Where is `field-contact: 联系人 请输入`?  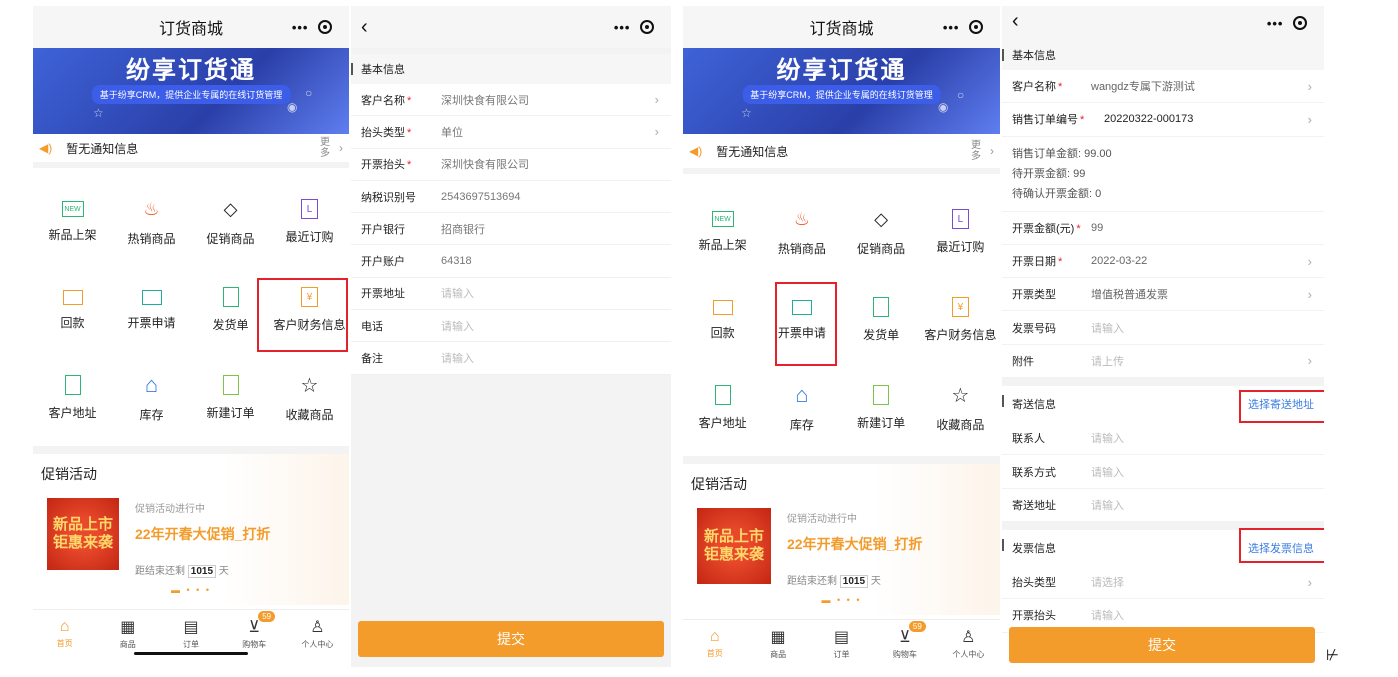 field-contact: 联系人 请输入 is located at coordinates (1163, 439).